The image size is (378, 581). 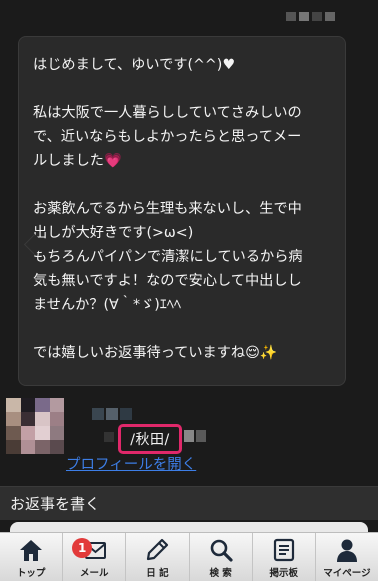 I want to click on tab-label: トップ, so click(x=31, y=573).